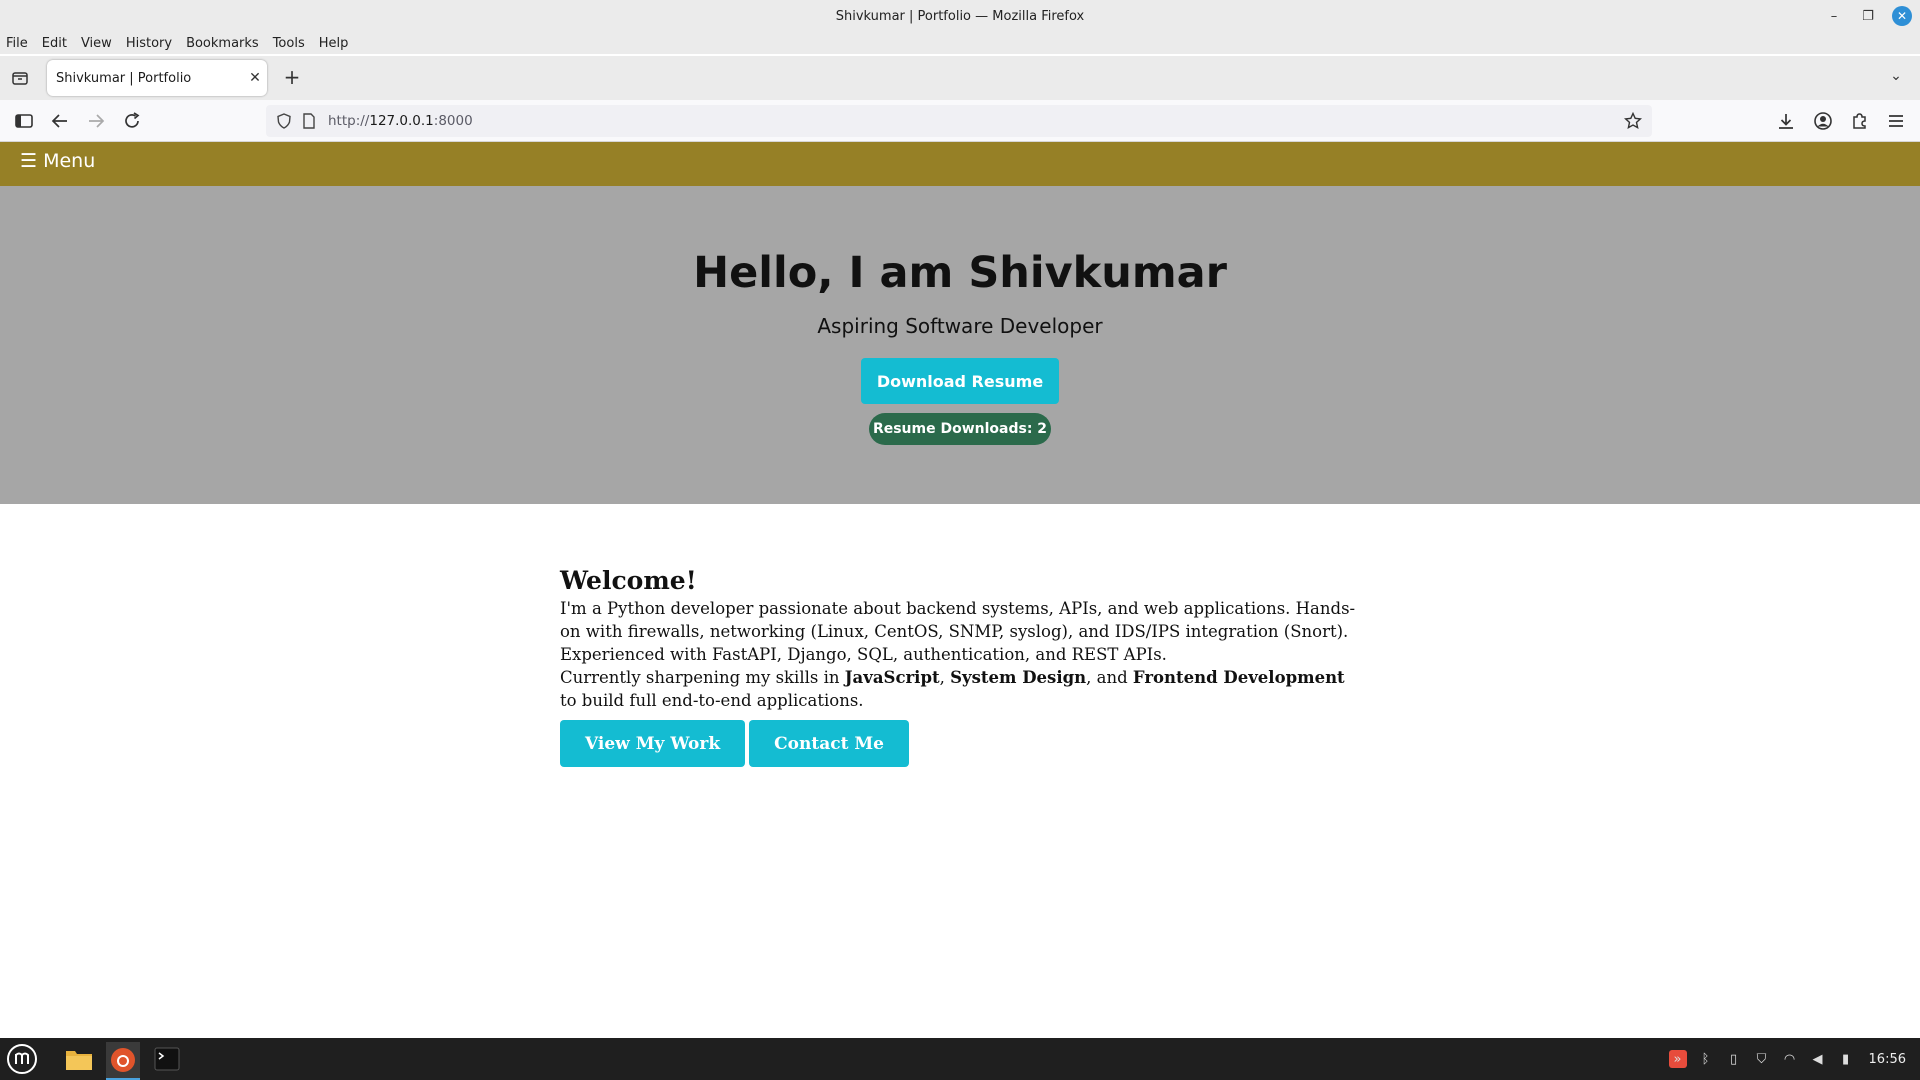 This screenshot has height=1080, width=1920. Describe the element at coordinates (1834, 16) in the screenshot. I see `minimize-icon: –` at that location.